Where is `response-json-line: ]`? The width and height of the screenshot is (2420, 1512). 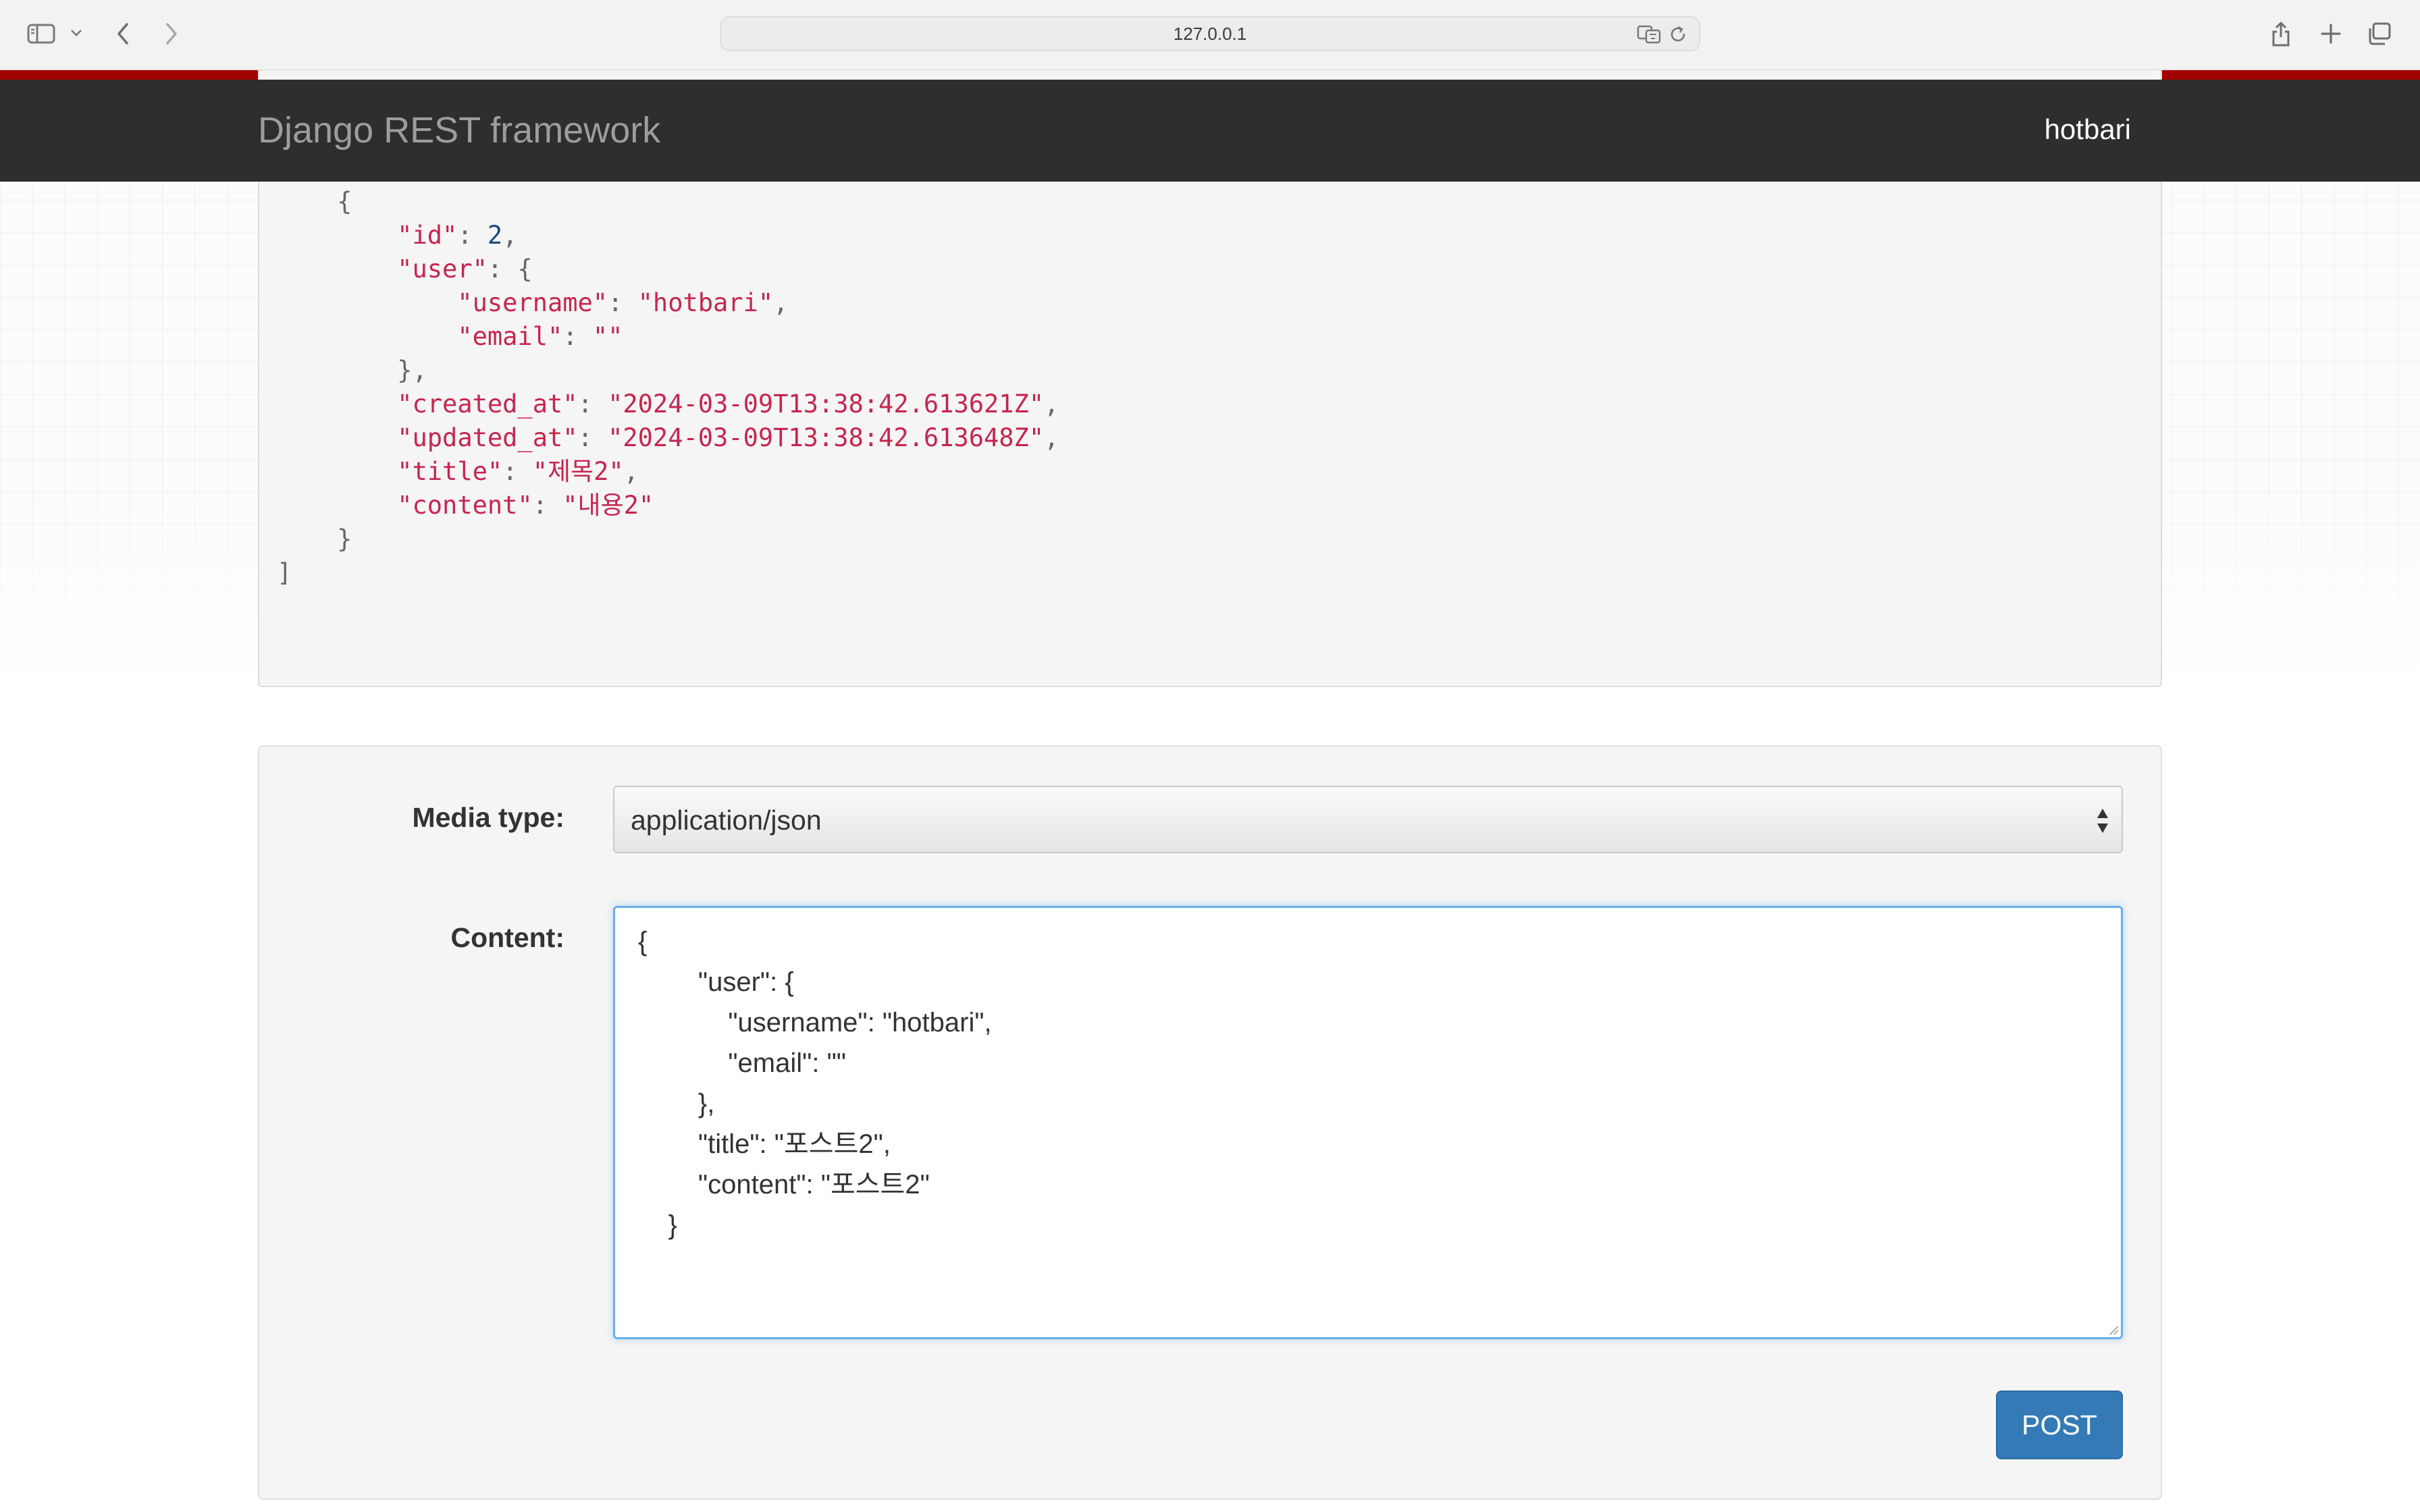
response-json-line: ] is located at coordinates (284, 572).